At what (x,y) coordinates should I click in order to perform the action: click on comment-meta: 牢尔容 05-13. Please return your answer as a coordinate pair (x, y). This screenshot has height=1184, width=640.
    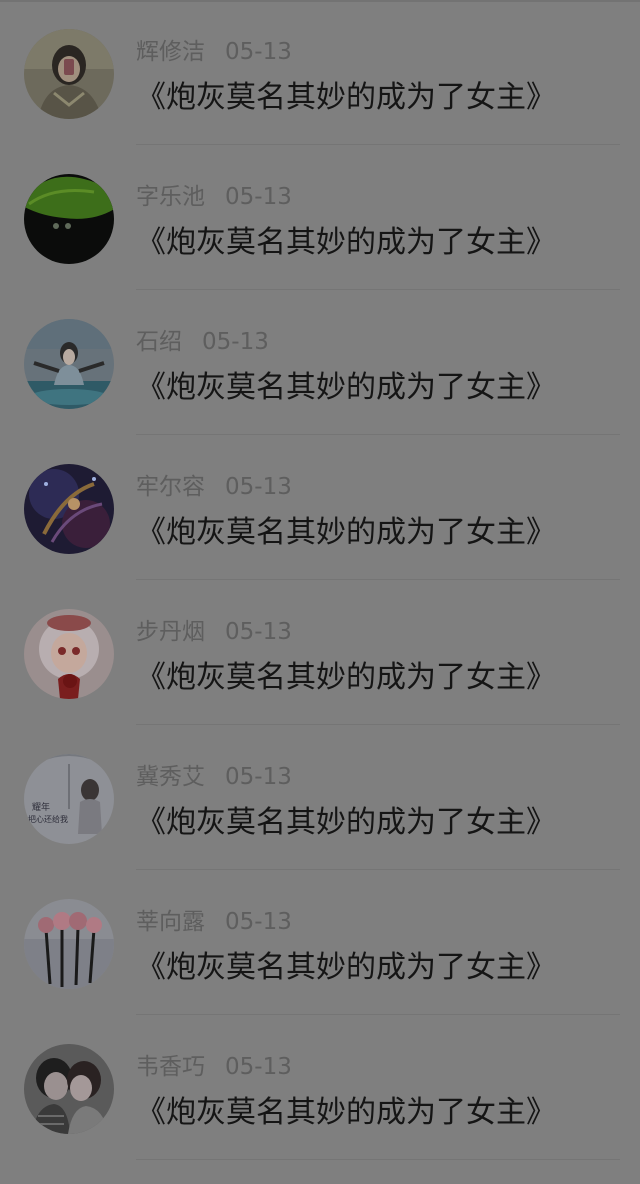
    Looking at the image, I should click on (214, 487).